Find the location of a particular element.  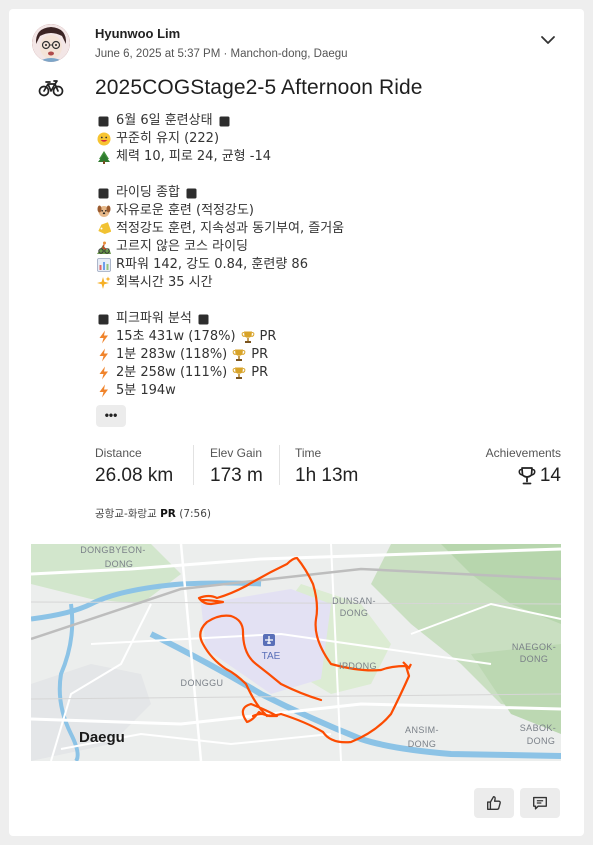

stat-value: 14 is located at coordinates (523, 476).